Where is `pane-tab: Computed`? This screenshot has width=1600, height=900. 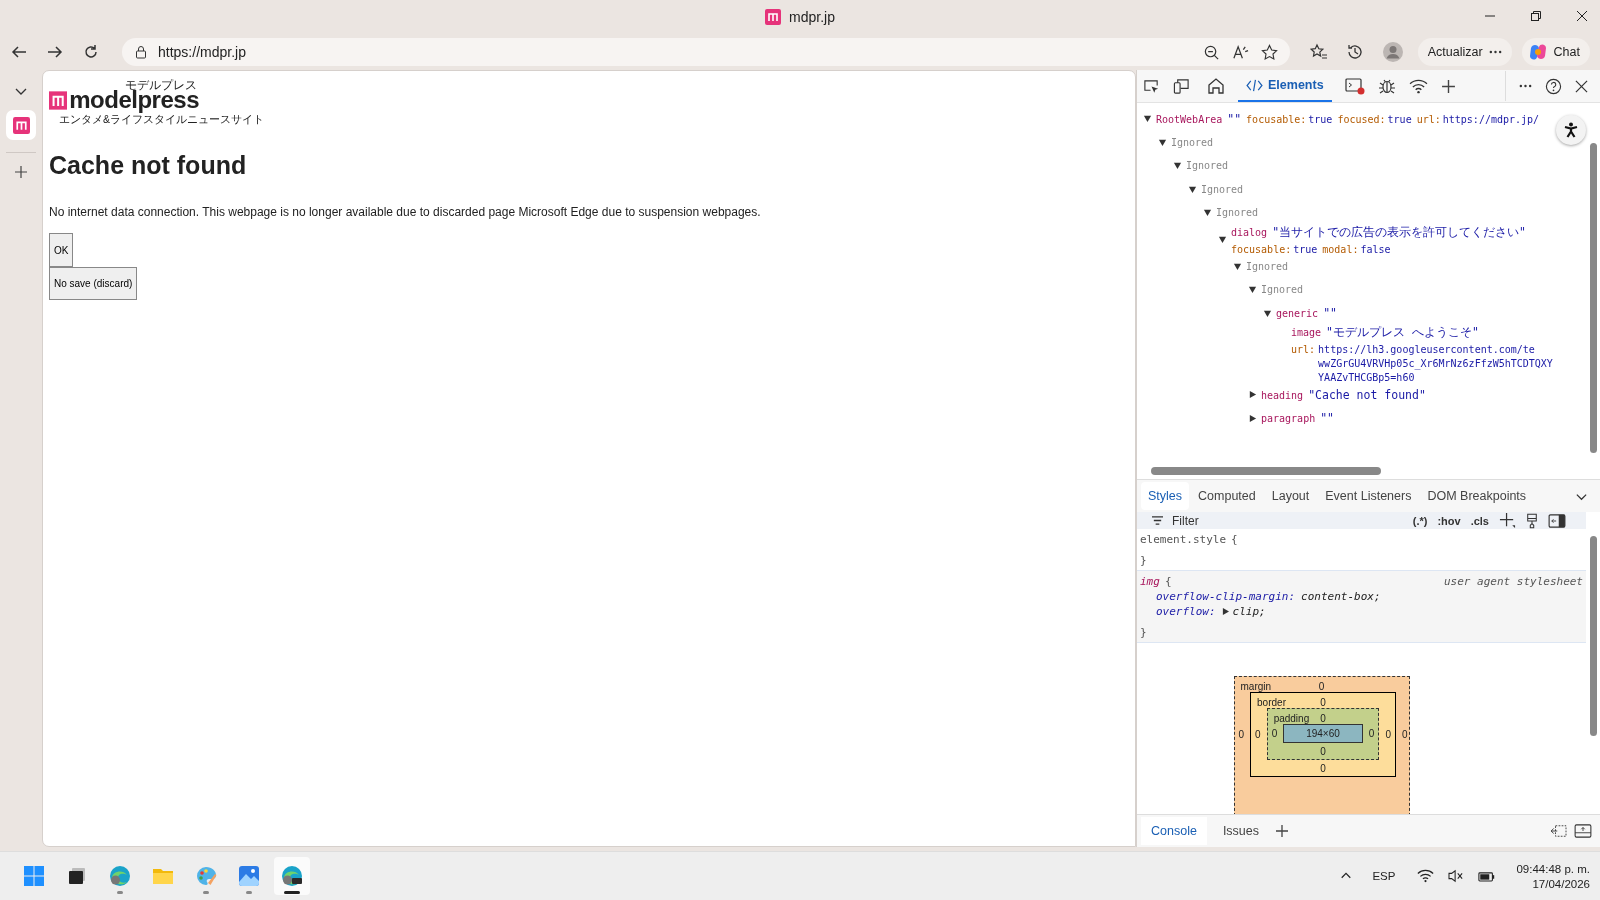
pane-tab: Computed is located at coordinates (1227, 496).